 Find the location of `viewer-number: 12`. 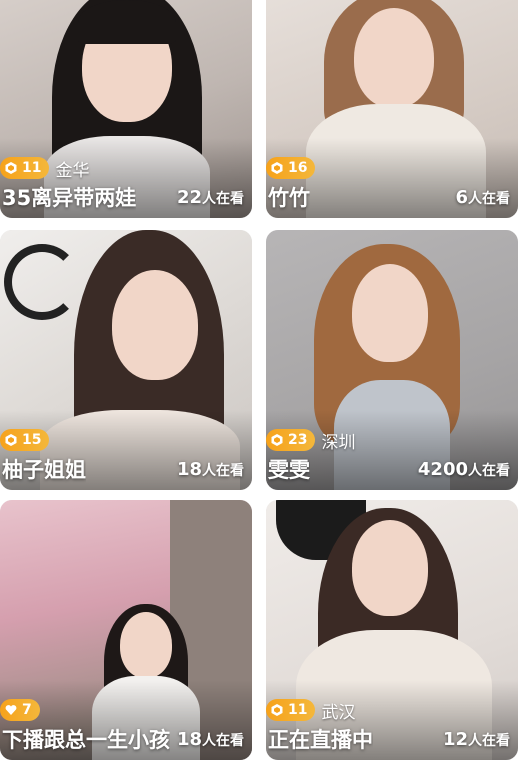

viewer-number: 12 is located at coordinates (455, 739).